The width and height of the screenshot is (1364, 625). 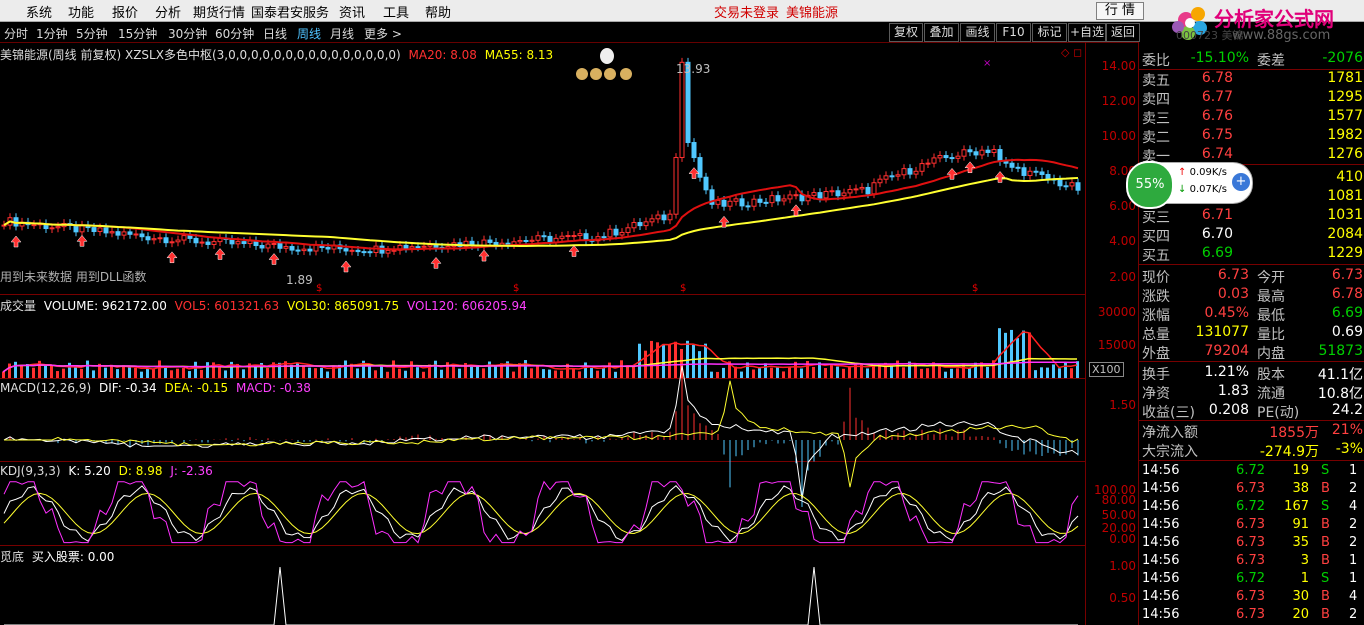 What do you see at coordinates (977, 32) in the screenshot?
I see `draw-button: 画线` at bounding box center [977, 32].